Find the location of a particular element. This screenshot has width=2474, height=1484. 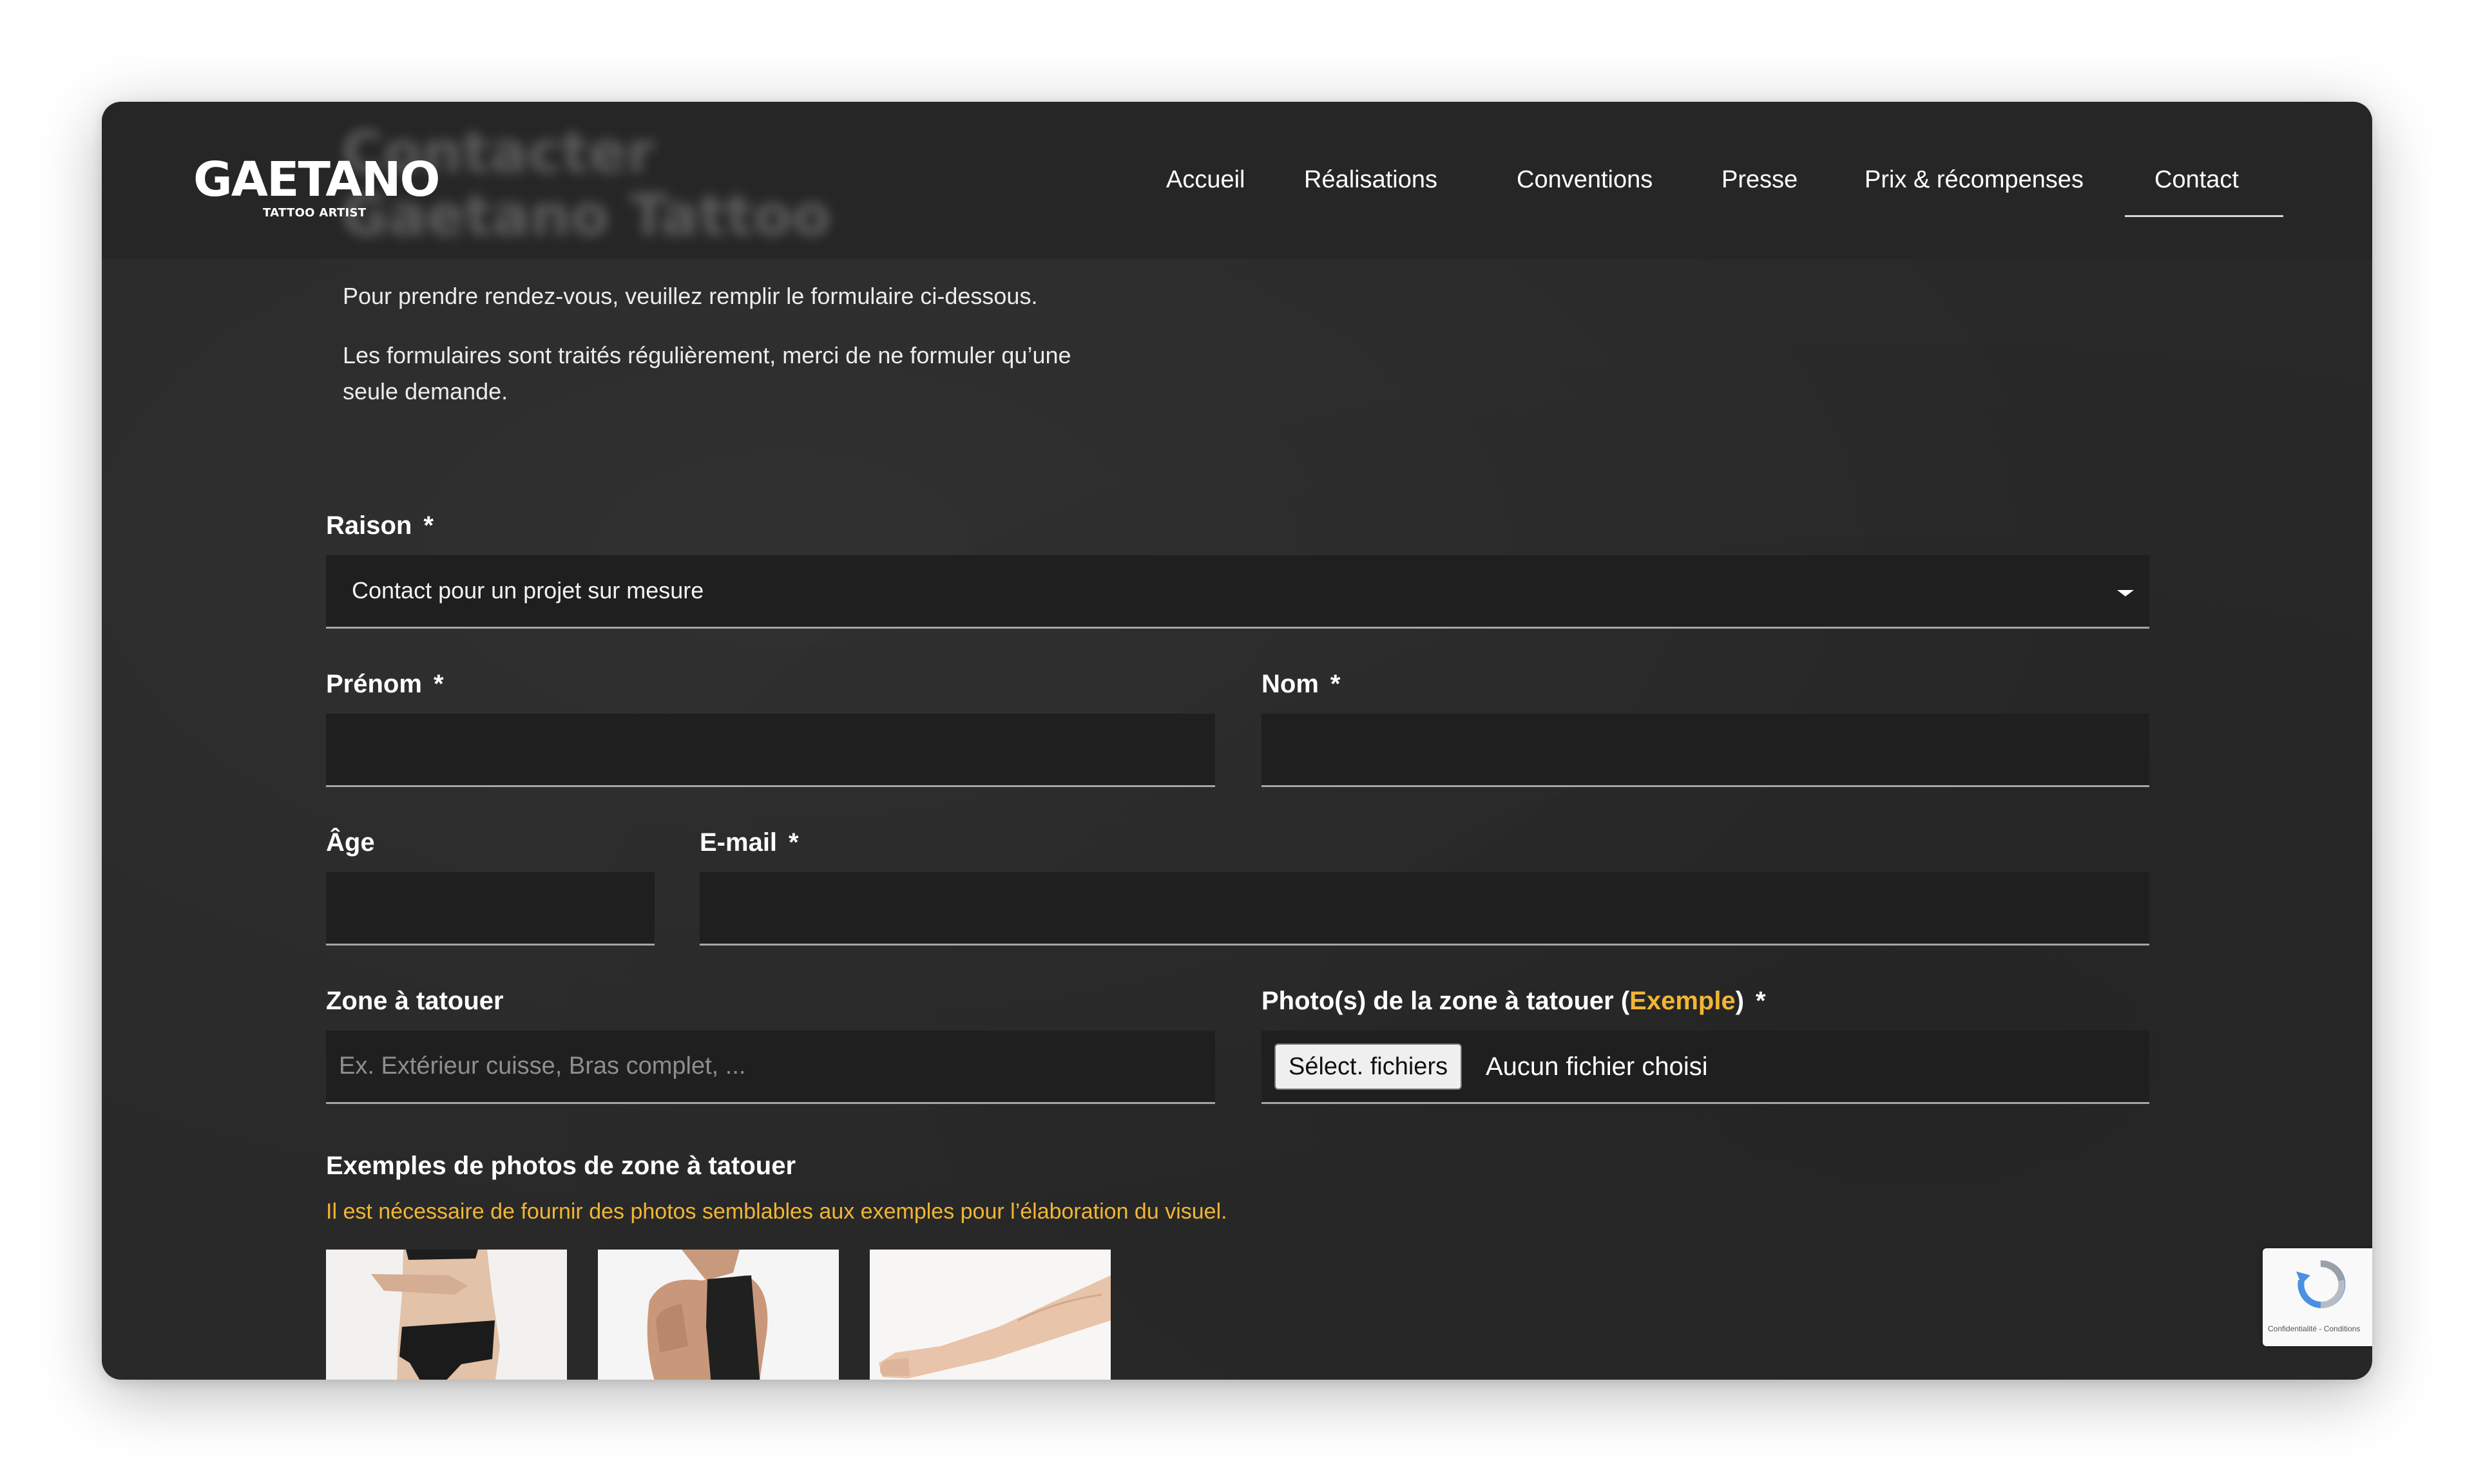

example-link: Exemple is located at coordinates (1682, 1001).